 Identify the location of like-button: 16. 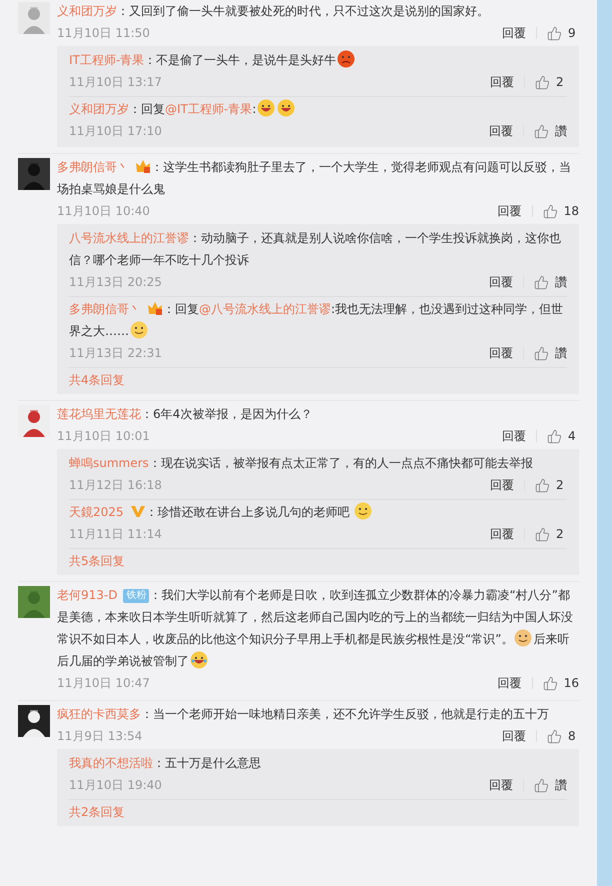
(560, 683).